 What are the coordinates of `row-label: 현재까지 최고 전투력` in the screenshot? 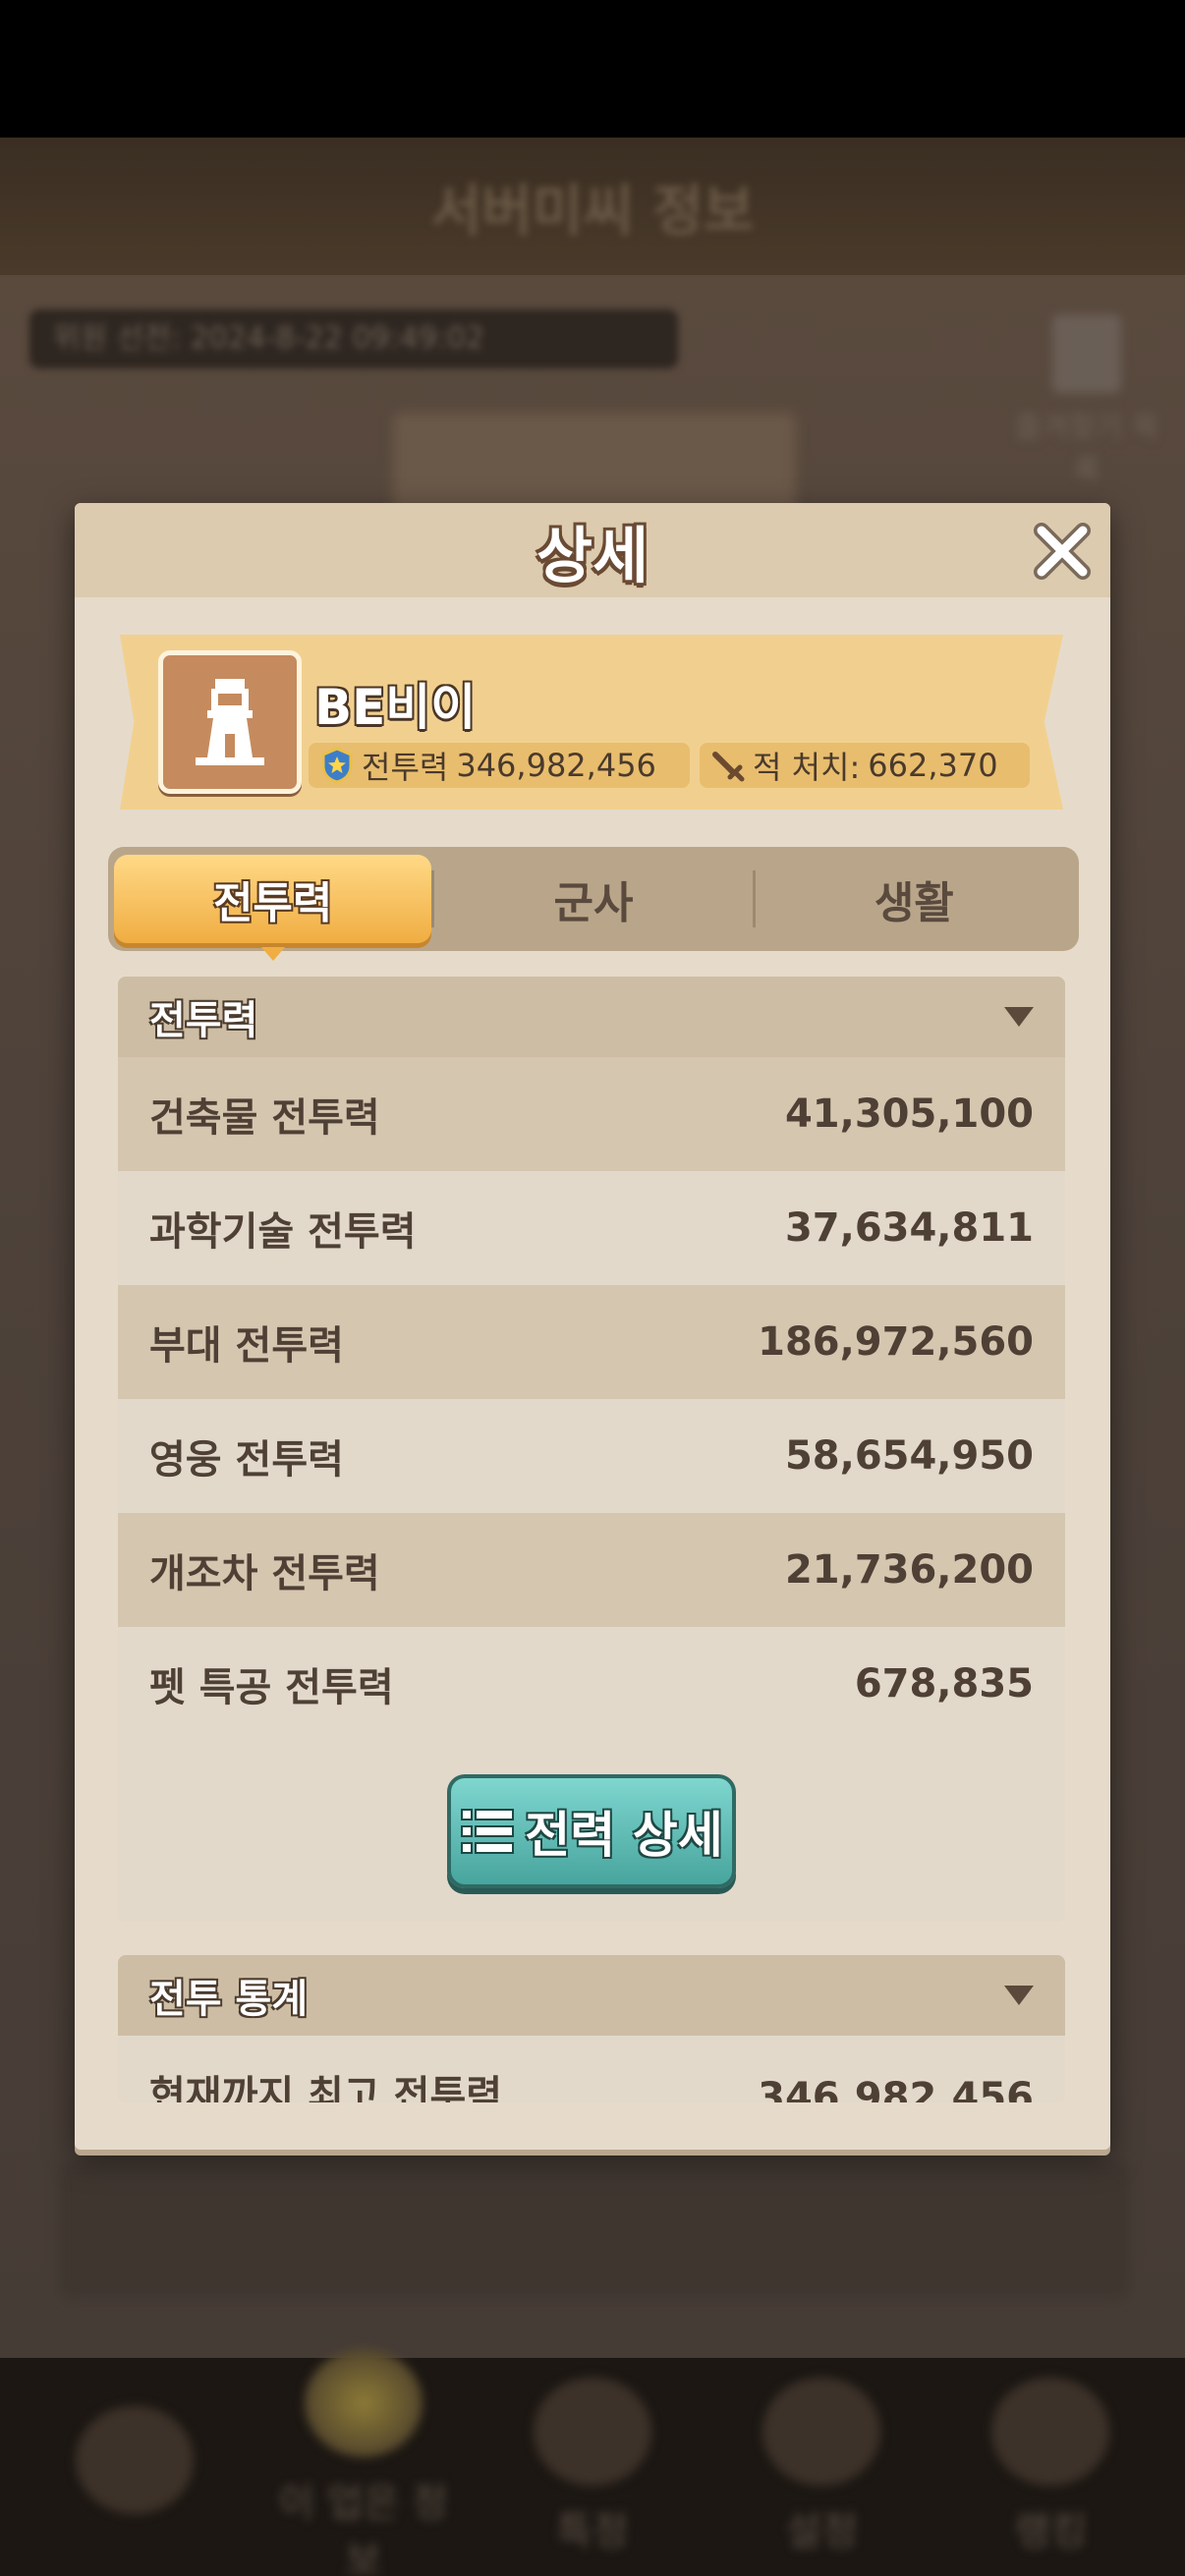 It's located at (326, 2087).